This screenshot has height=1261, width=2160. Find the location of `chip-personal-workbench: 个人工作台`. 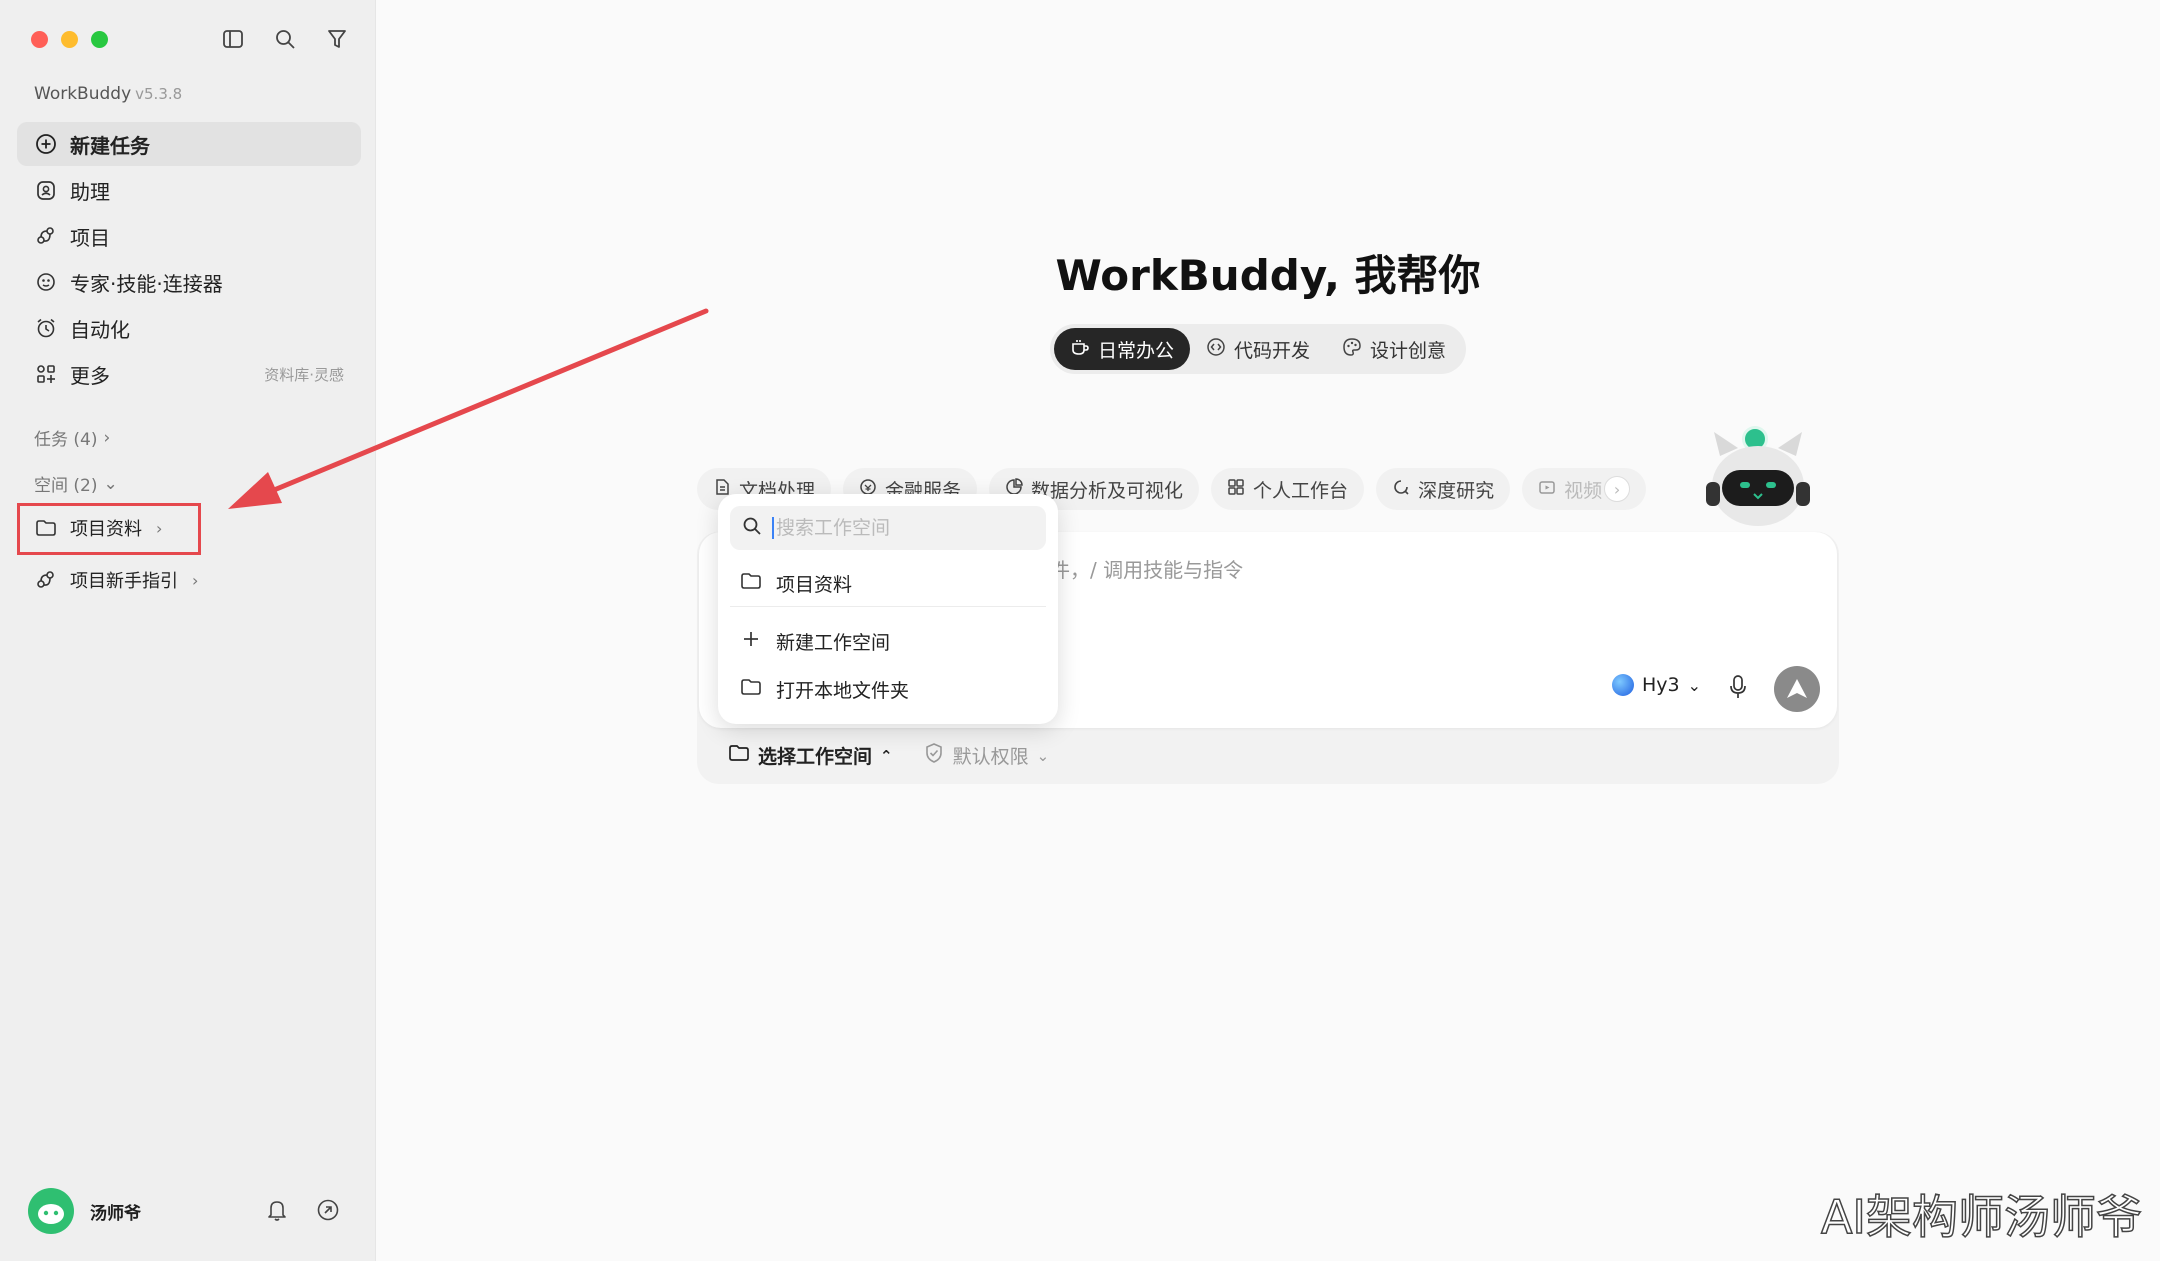

chip-personal-workbench: 个人工作台 is located at coordinates (1288, 489).